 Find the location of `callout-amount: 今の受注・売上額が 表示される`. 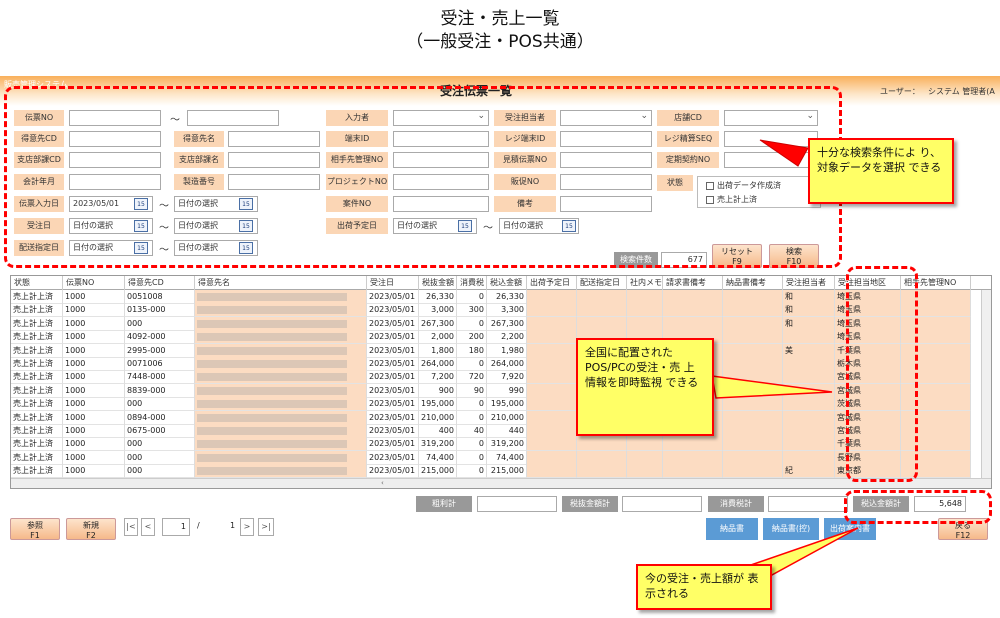

callout-amount: 今の受注・売上額が 表示される is located at coordinates (704, 587).